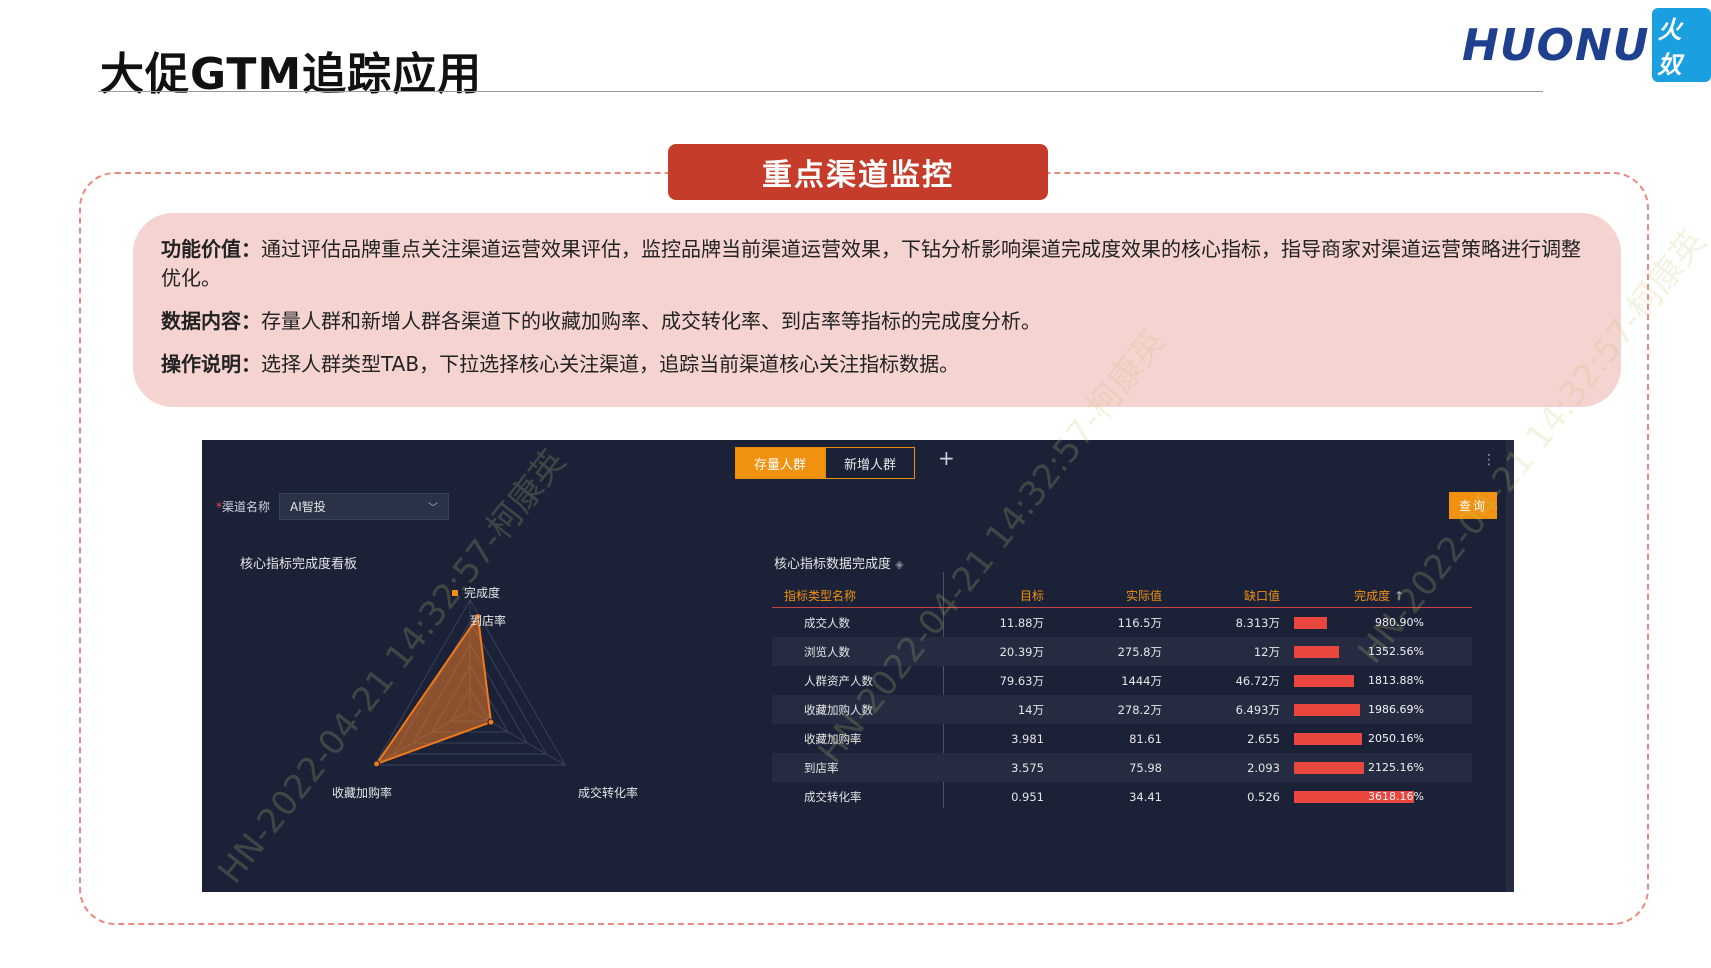 This screenshot has width=1711, height=968. What do you see at coordinates (1145, 796) in the screenshot?
I see `cell-actual: 34.41` at bounding box center [1145, 796].